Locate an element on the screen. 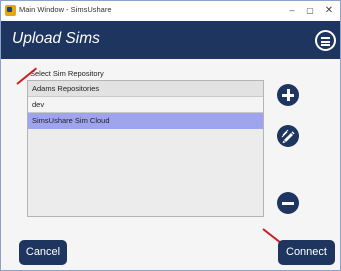  remove-repository-button is located at coordinates (288, 203).